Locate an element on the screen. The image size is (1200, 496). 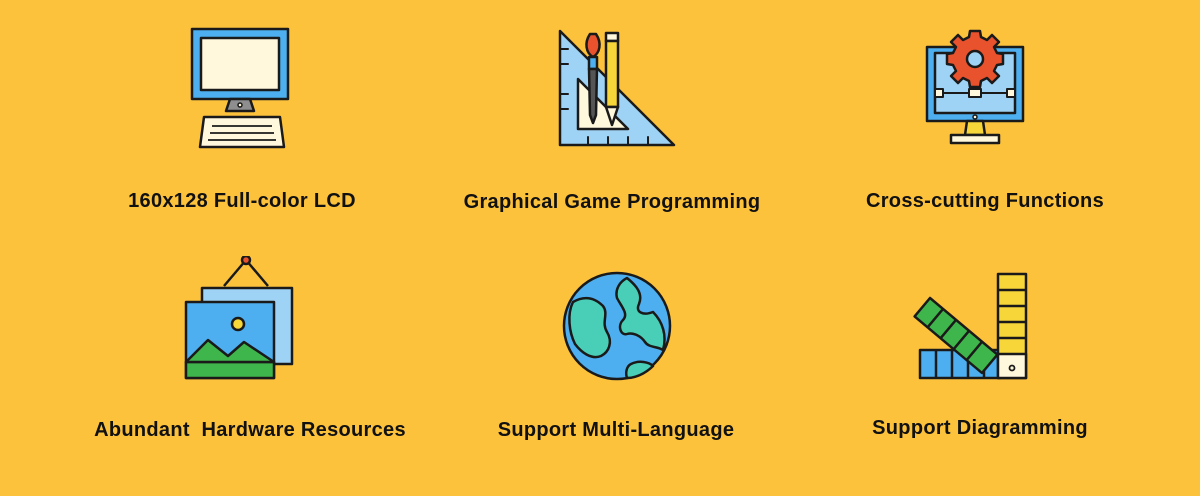
feature-cross-cutting-label: Cross-cutting Functions is located at coordinates (984, 201).